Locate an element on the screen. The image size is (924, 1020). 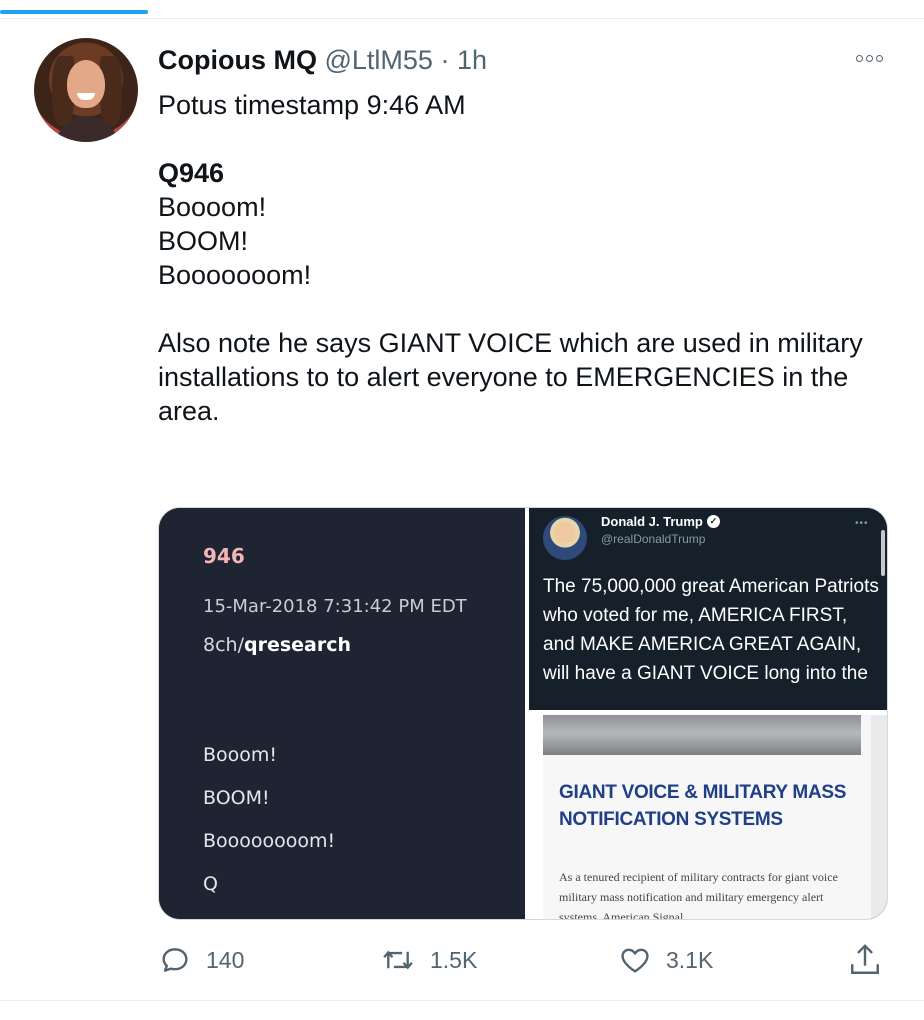
active-tab-indicator is located at coordinates (74, 12).